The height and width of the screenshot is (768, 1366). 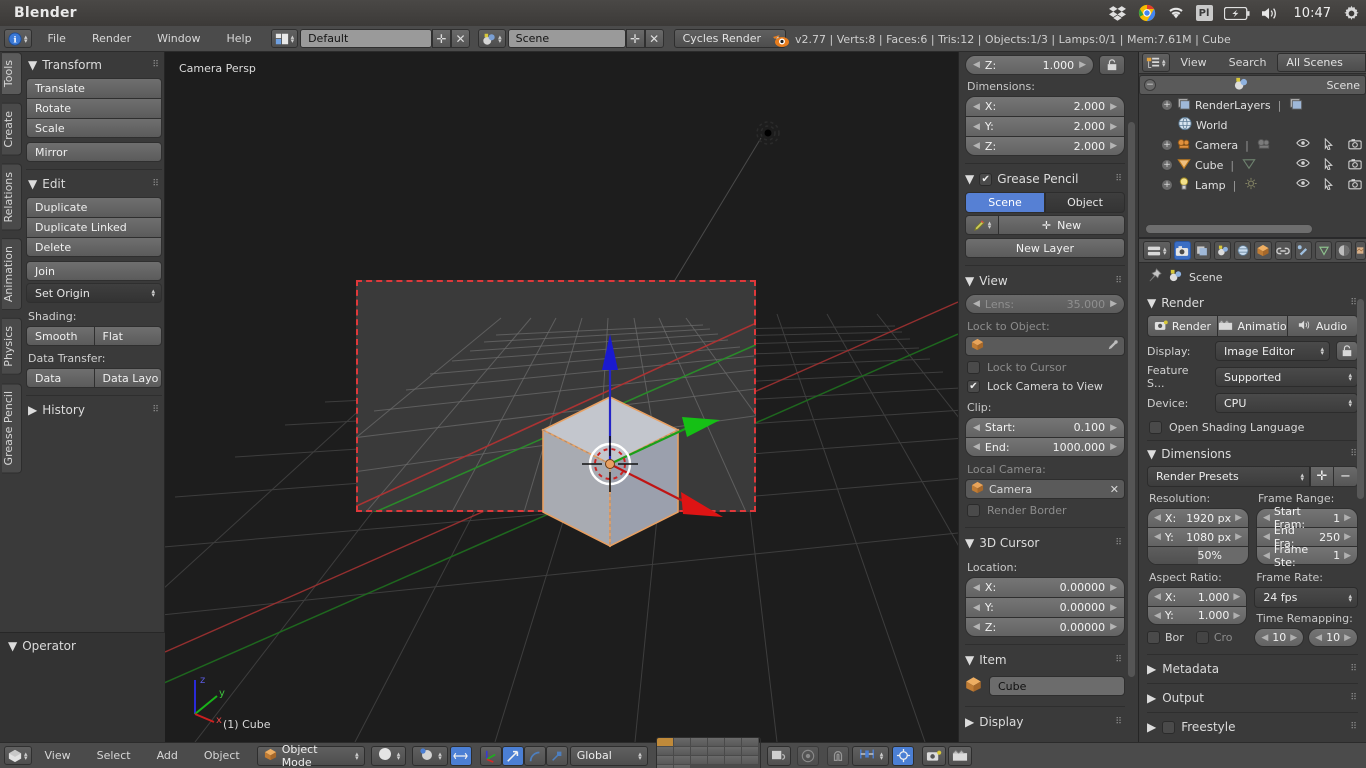 What do you see at coordinates (1045, 178) in the screenshot?
I see `panel-header-grease-pencil: ▼ ✔ Grease Pencil ⠿` at bounding box center [1045, 178].